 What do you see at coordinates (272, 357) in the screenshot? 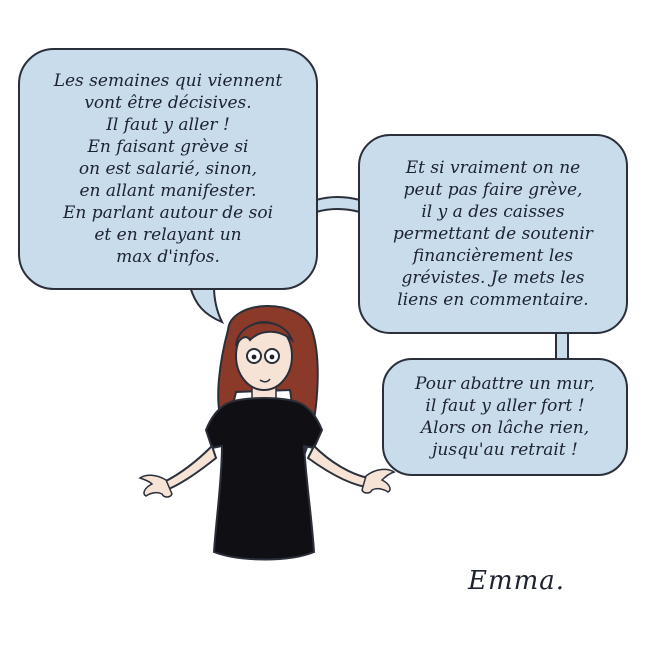
I see `pupil-right` at bounding box center [272, 357].